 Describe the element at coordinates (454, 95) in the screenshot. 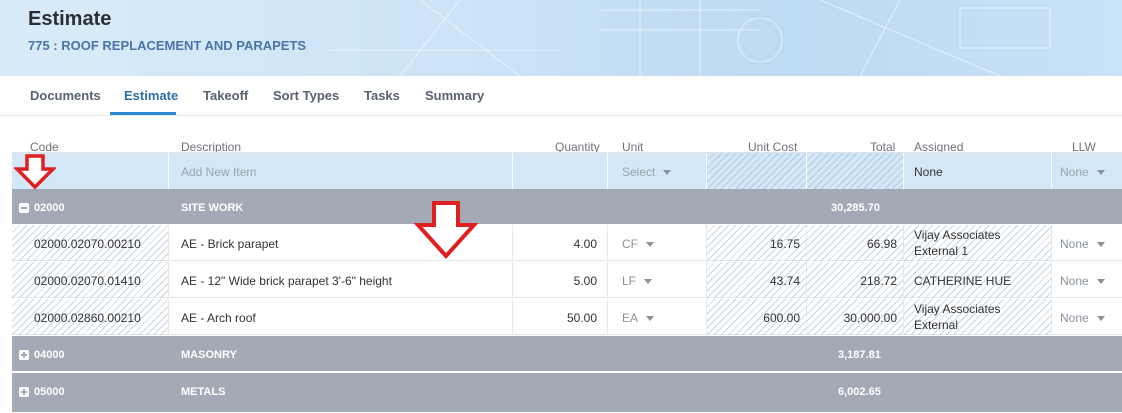

I see `tab-summary: Summary` at that location.